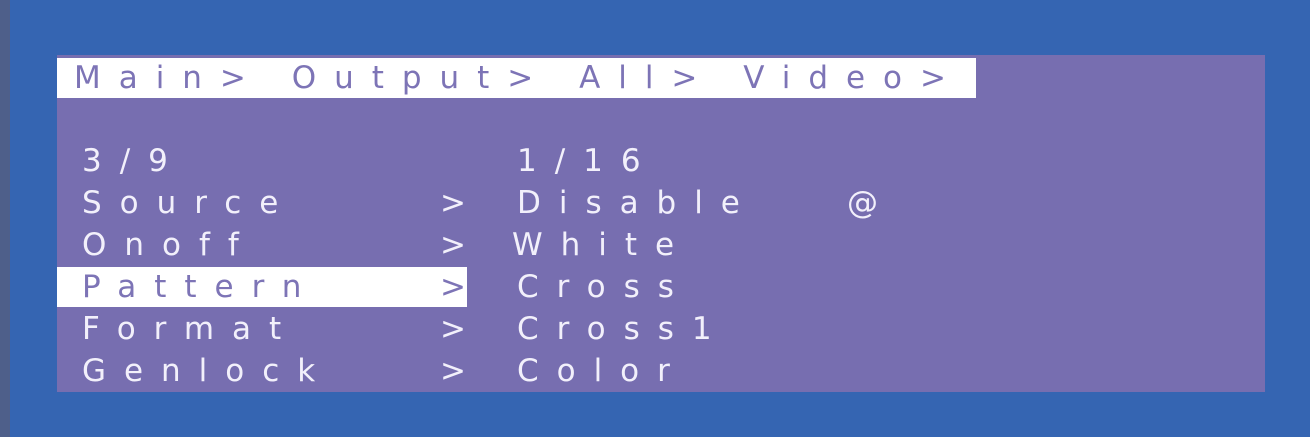  I want to click on menu-value-source: Disable, so click(637, 203).